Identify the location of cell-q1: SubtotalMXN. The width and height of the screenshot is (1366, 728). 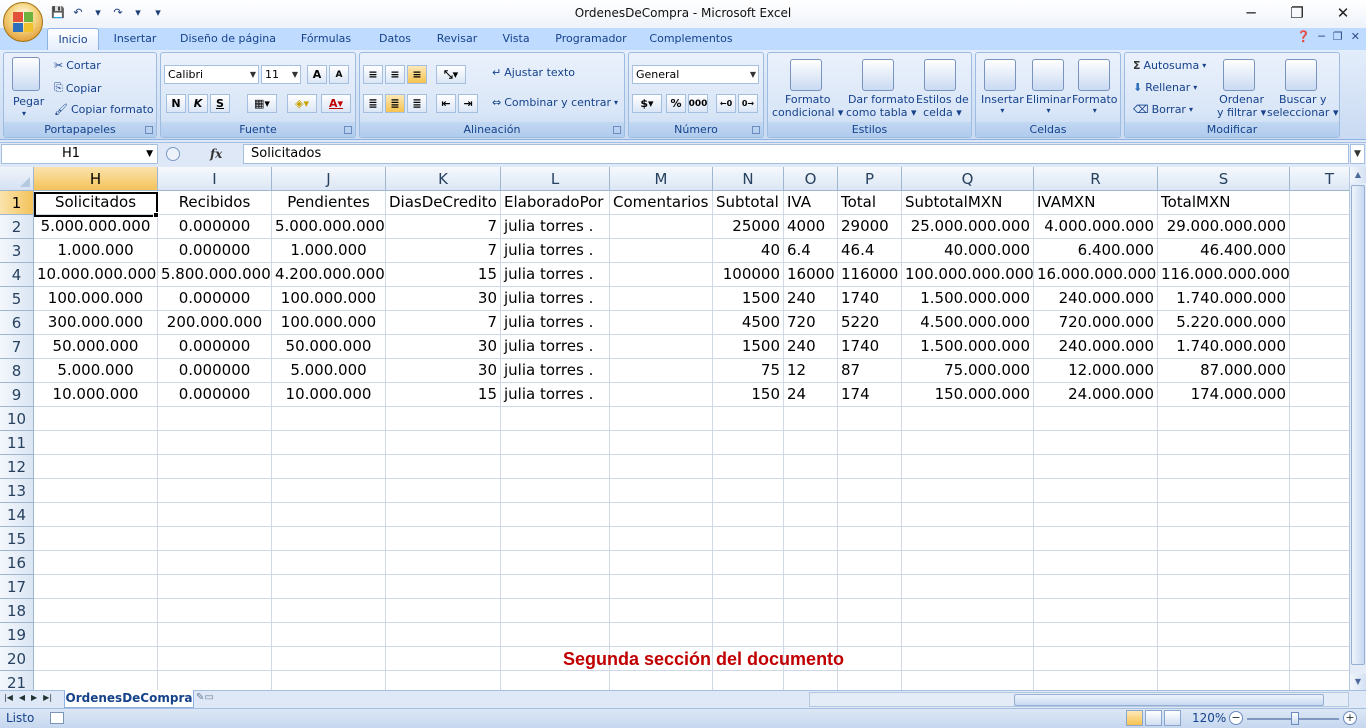
(968, 203).